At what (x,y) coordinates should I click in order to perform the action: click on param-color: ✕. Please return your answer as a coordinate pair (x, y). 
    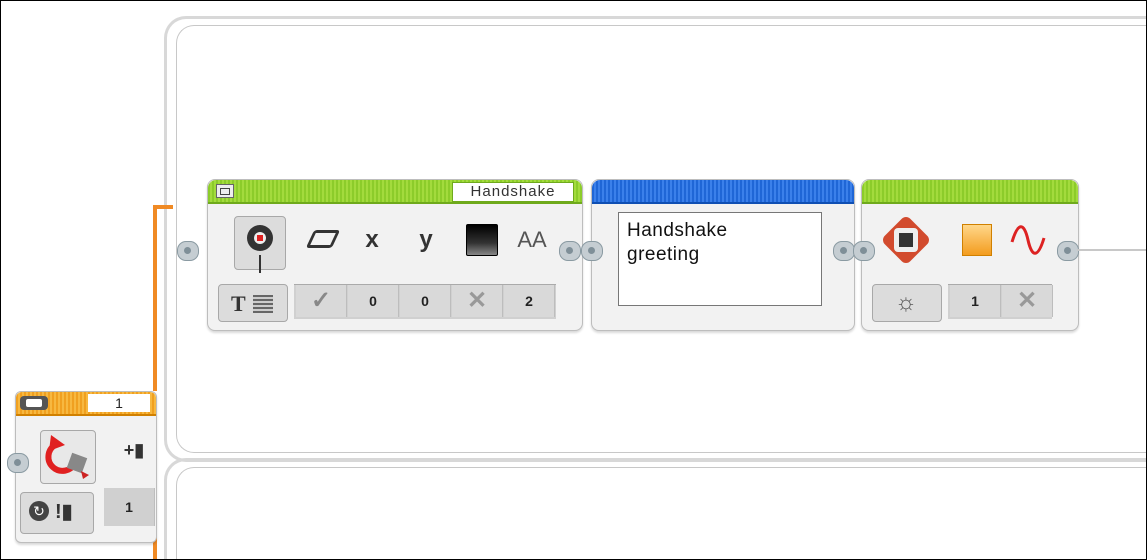
    Looking at the image, I should click on (477, 301).